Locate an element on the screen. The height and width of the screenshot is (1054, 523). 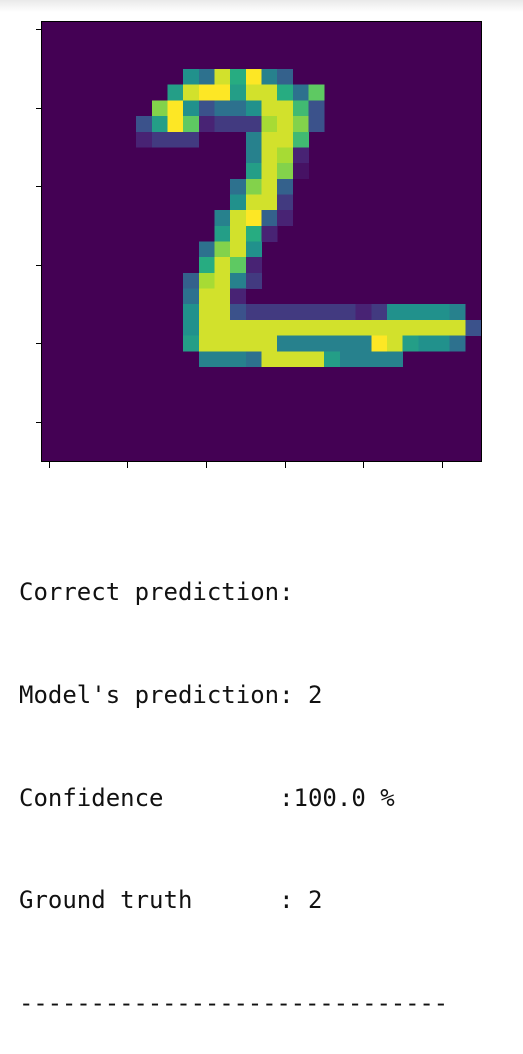
model-prediction-line: Model's prediction: 2 is located at coordinates (171, 695).